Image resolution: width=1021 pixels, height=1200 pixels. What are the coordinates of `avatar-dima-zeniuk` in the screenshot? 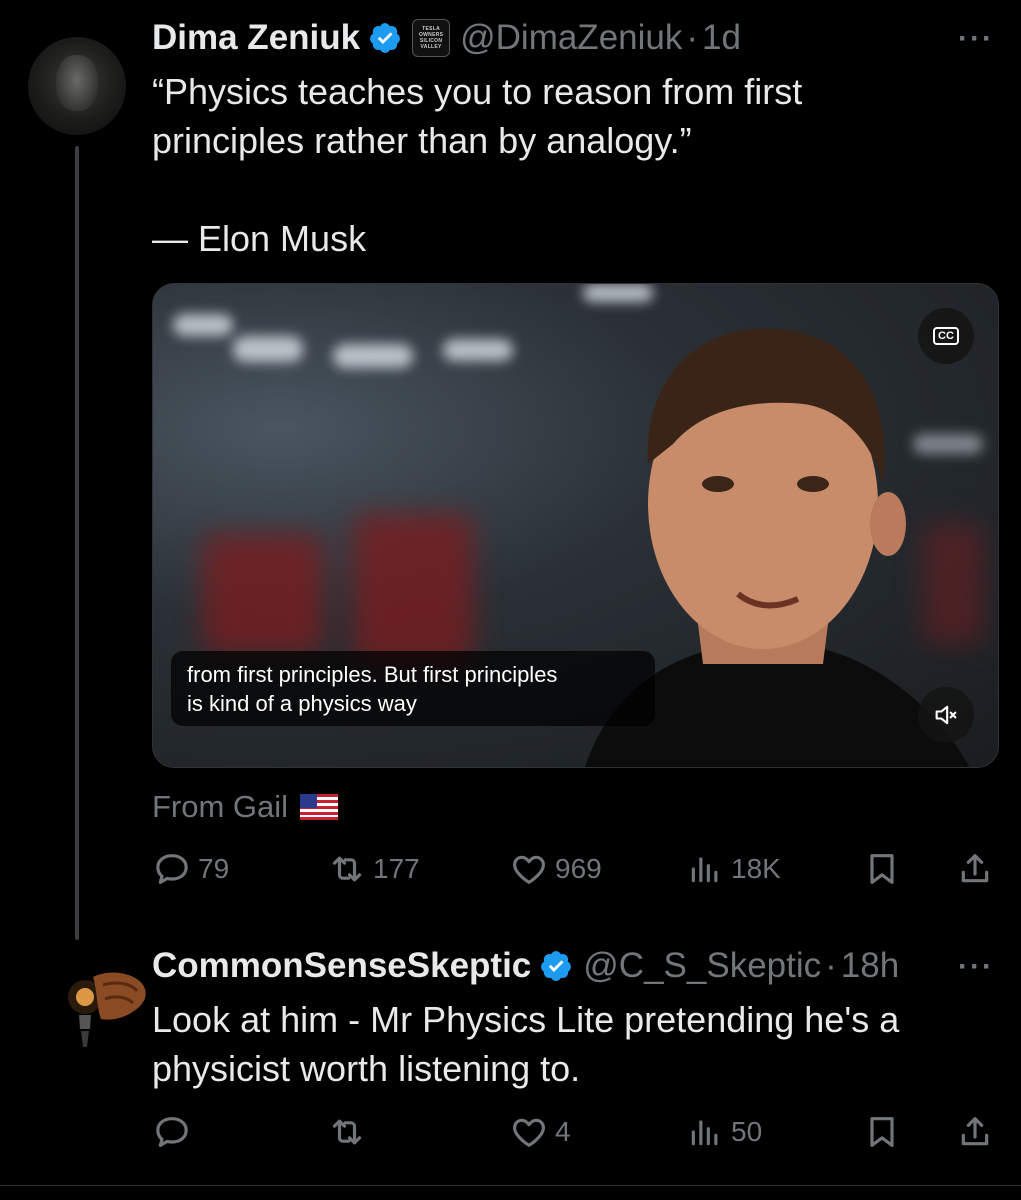 It's located at (77, 86).